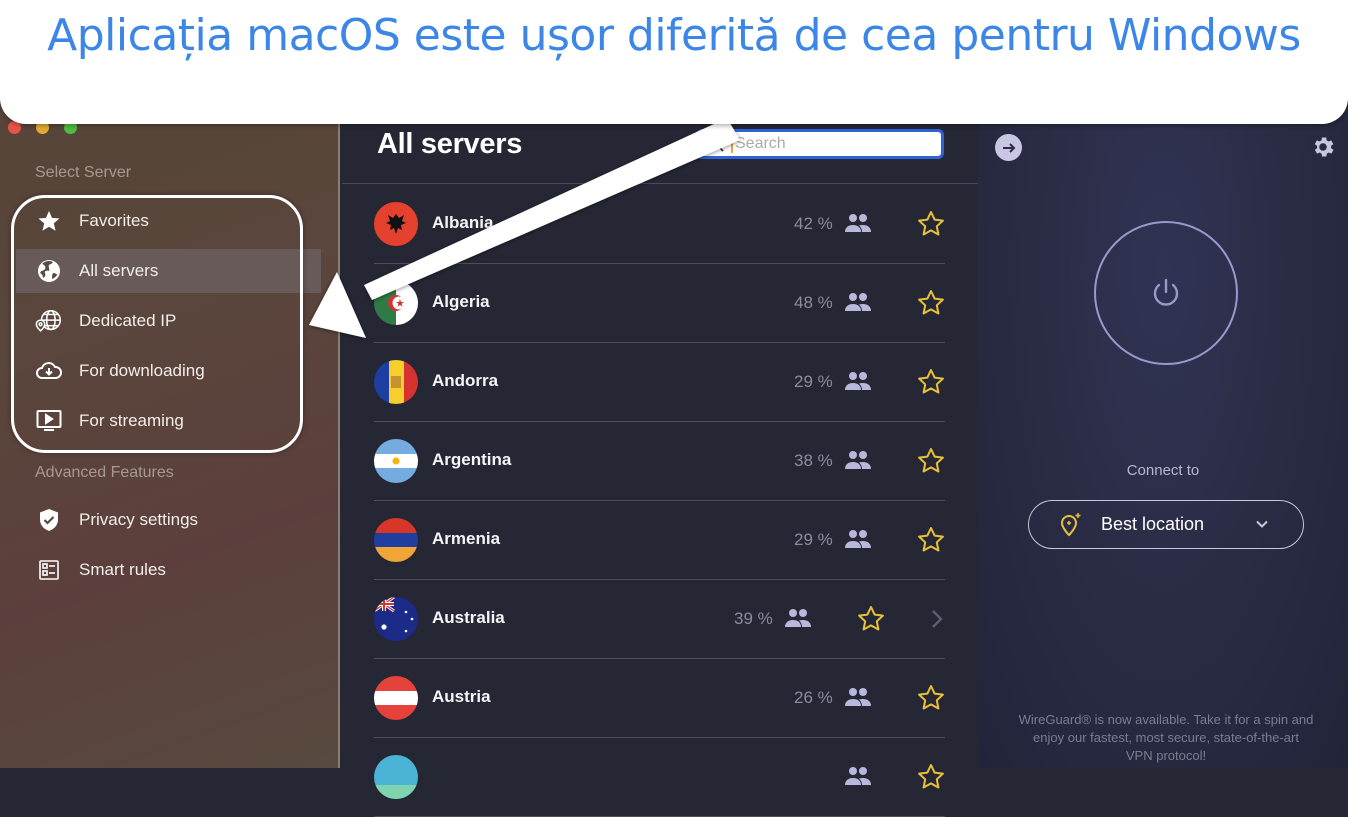 The image size is (1348, 817). I want to click on tv-play-icon, so click(49, 421).